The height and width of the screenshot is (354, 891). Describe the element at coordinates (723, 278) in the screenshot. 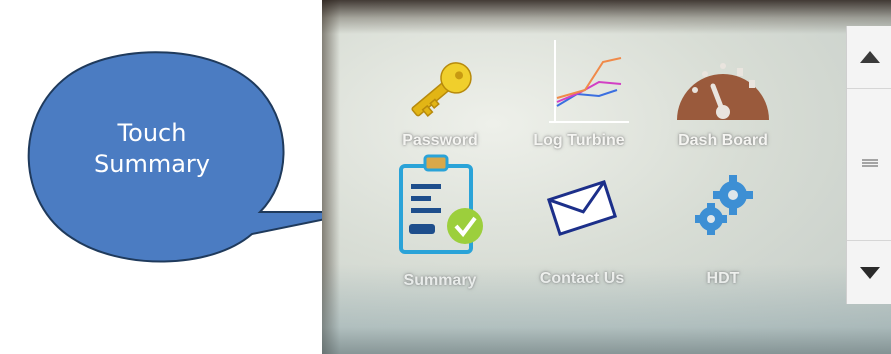

I see `tile-label: HDT` at that location.